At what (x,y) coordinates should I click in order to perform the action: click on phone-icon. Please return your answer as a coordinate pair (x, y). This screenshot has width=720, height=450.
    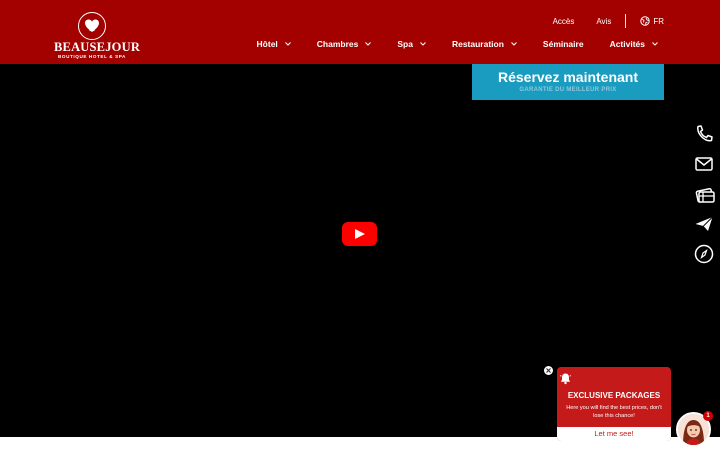
    Looking at the image, I should click on (706, 136).